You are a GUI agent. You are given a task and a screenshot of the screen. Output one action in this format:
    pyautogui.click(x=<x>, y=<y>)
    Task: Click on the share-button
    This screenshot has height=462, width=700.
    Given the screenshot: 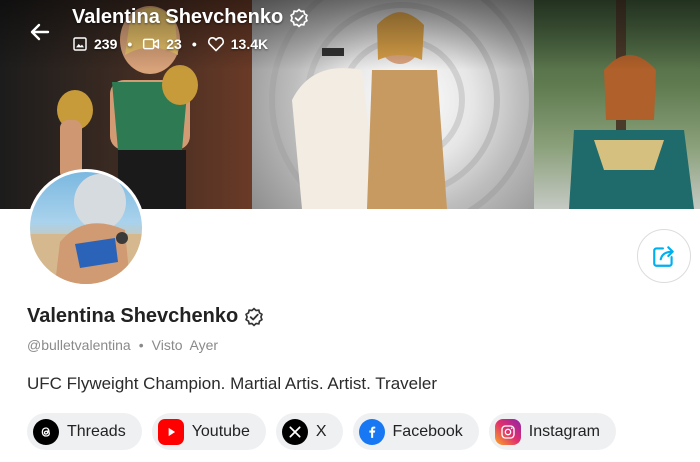 What is the action you would take?
    pyautogui.click(x=664, y=256)
    